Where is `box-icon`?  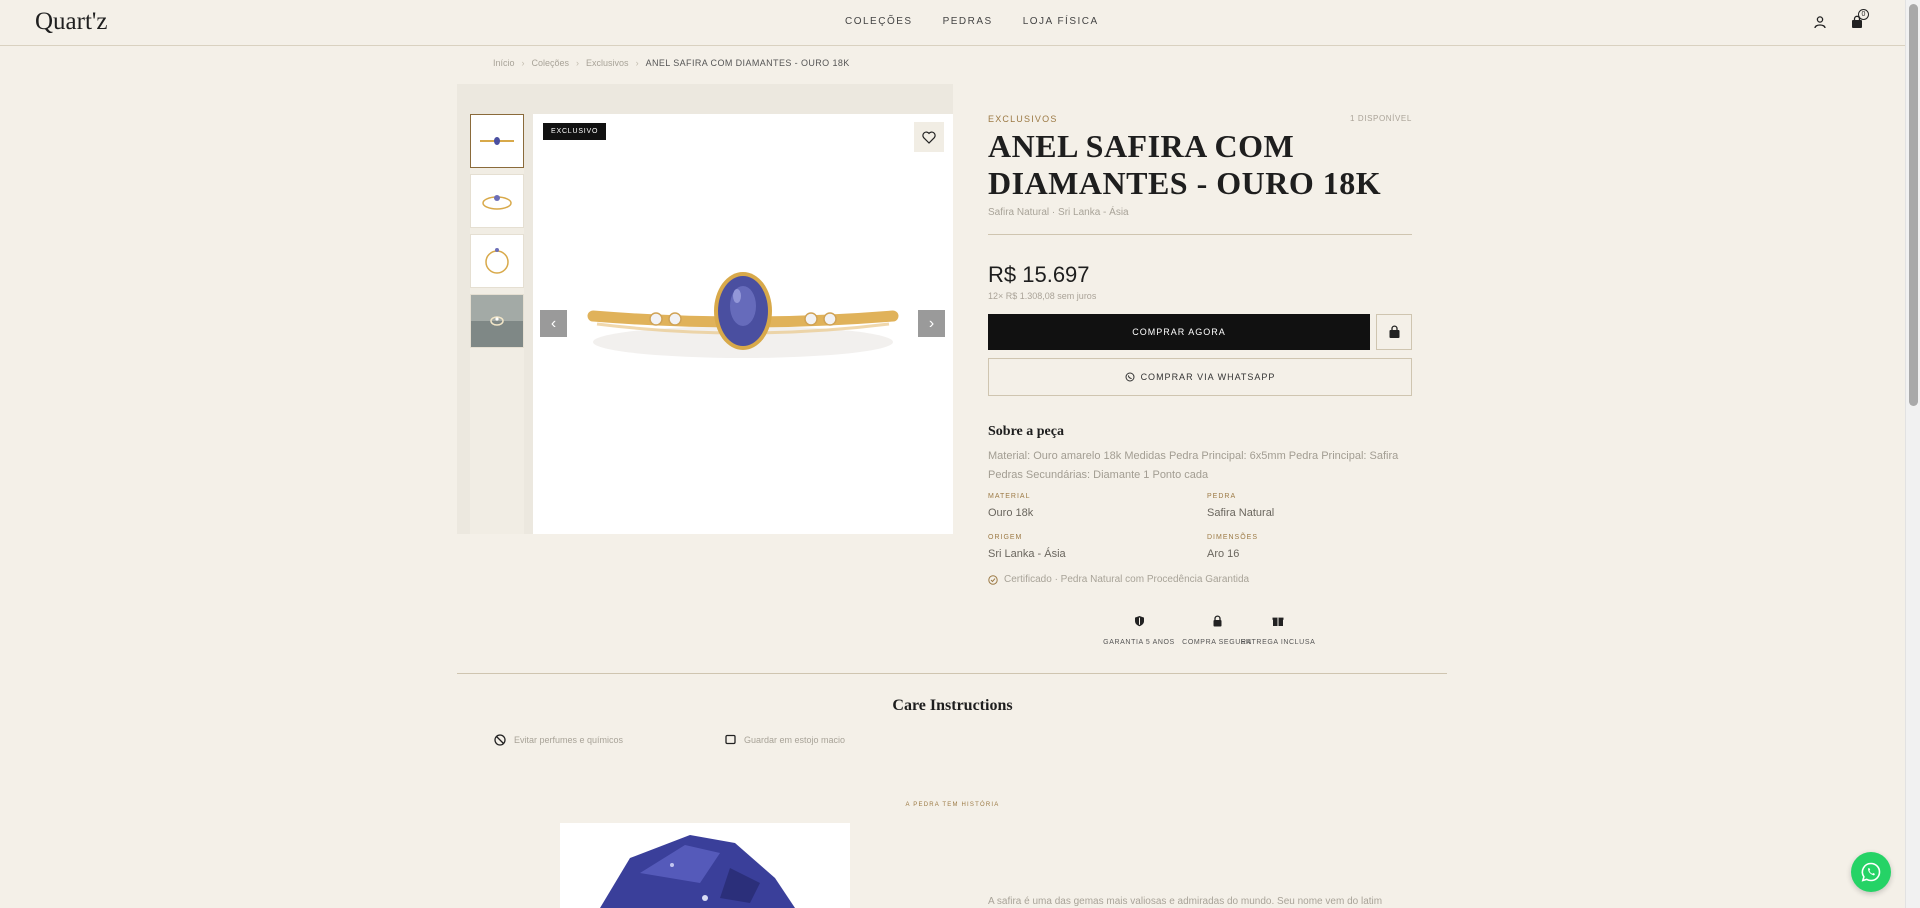 box-icon is located at coordinates (730, 739).